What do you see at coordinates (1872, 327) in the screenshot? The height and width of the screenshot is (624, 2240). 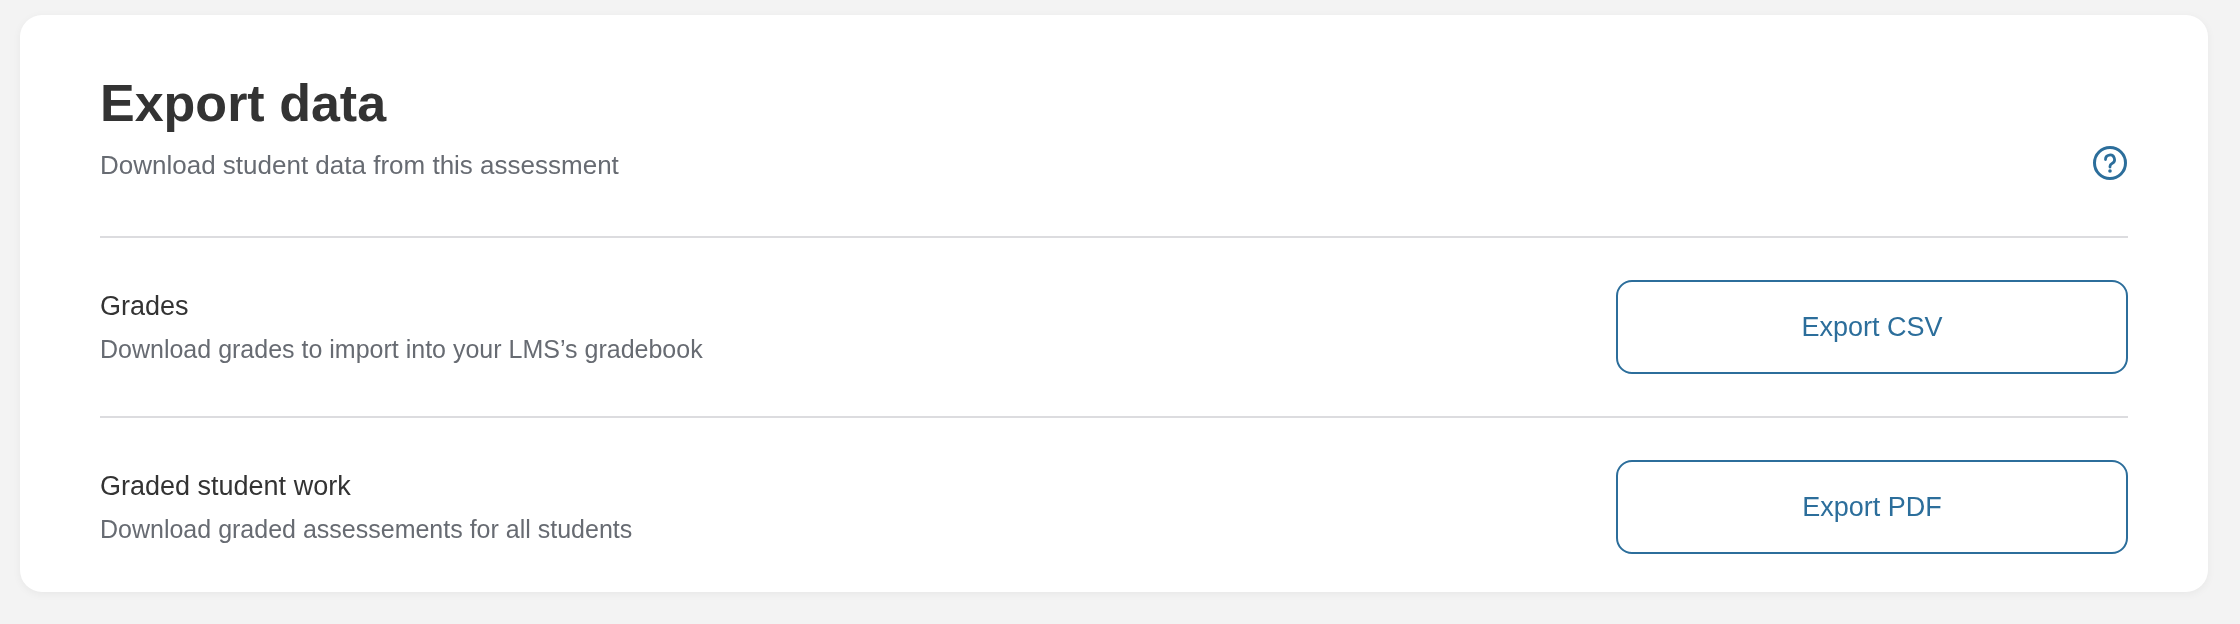 I see `export-button: Export CSV` at bounding box center [1872, 327].